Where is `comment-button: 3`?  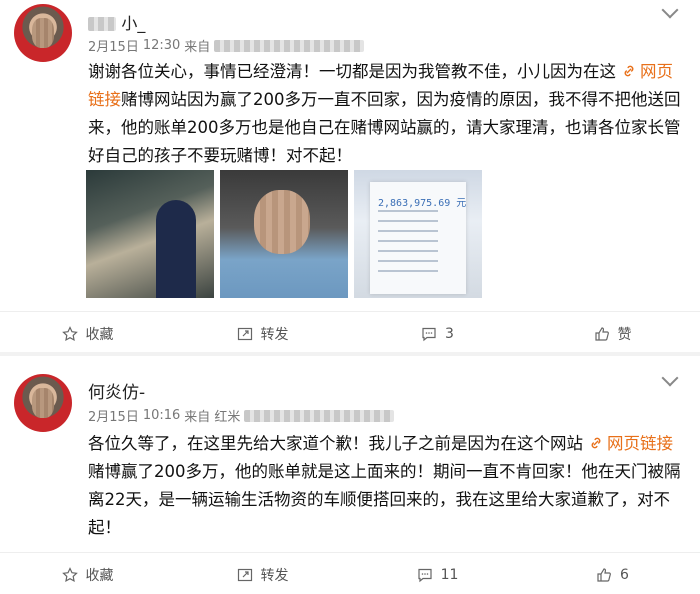
comment-button: 3 is located at coordinates (437, 333).